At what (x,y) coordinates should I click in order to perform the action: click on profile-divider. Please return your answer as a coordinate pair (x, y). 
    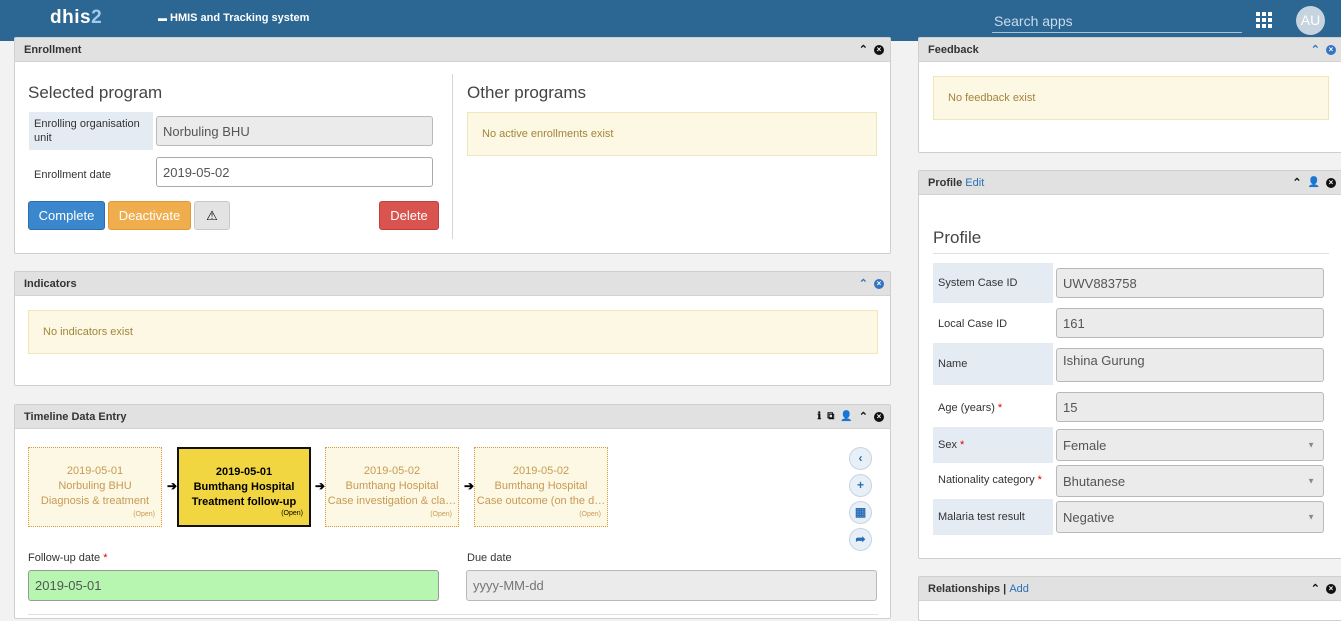
    Looking at the image, I should click on (1131, 253).